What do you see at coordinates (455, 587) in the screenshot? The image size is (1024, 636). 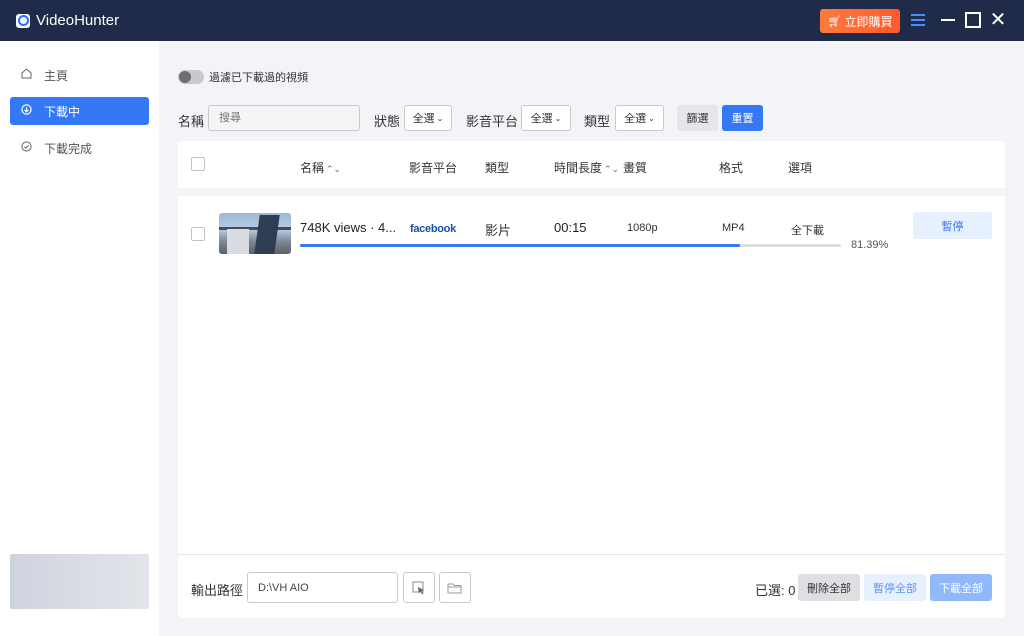 I see `open-folder-icon` at bounding box center [455, 587].